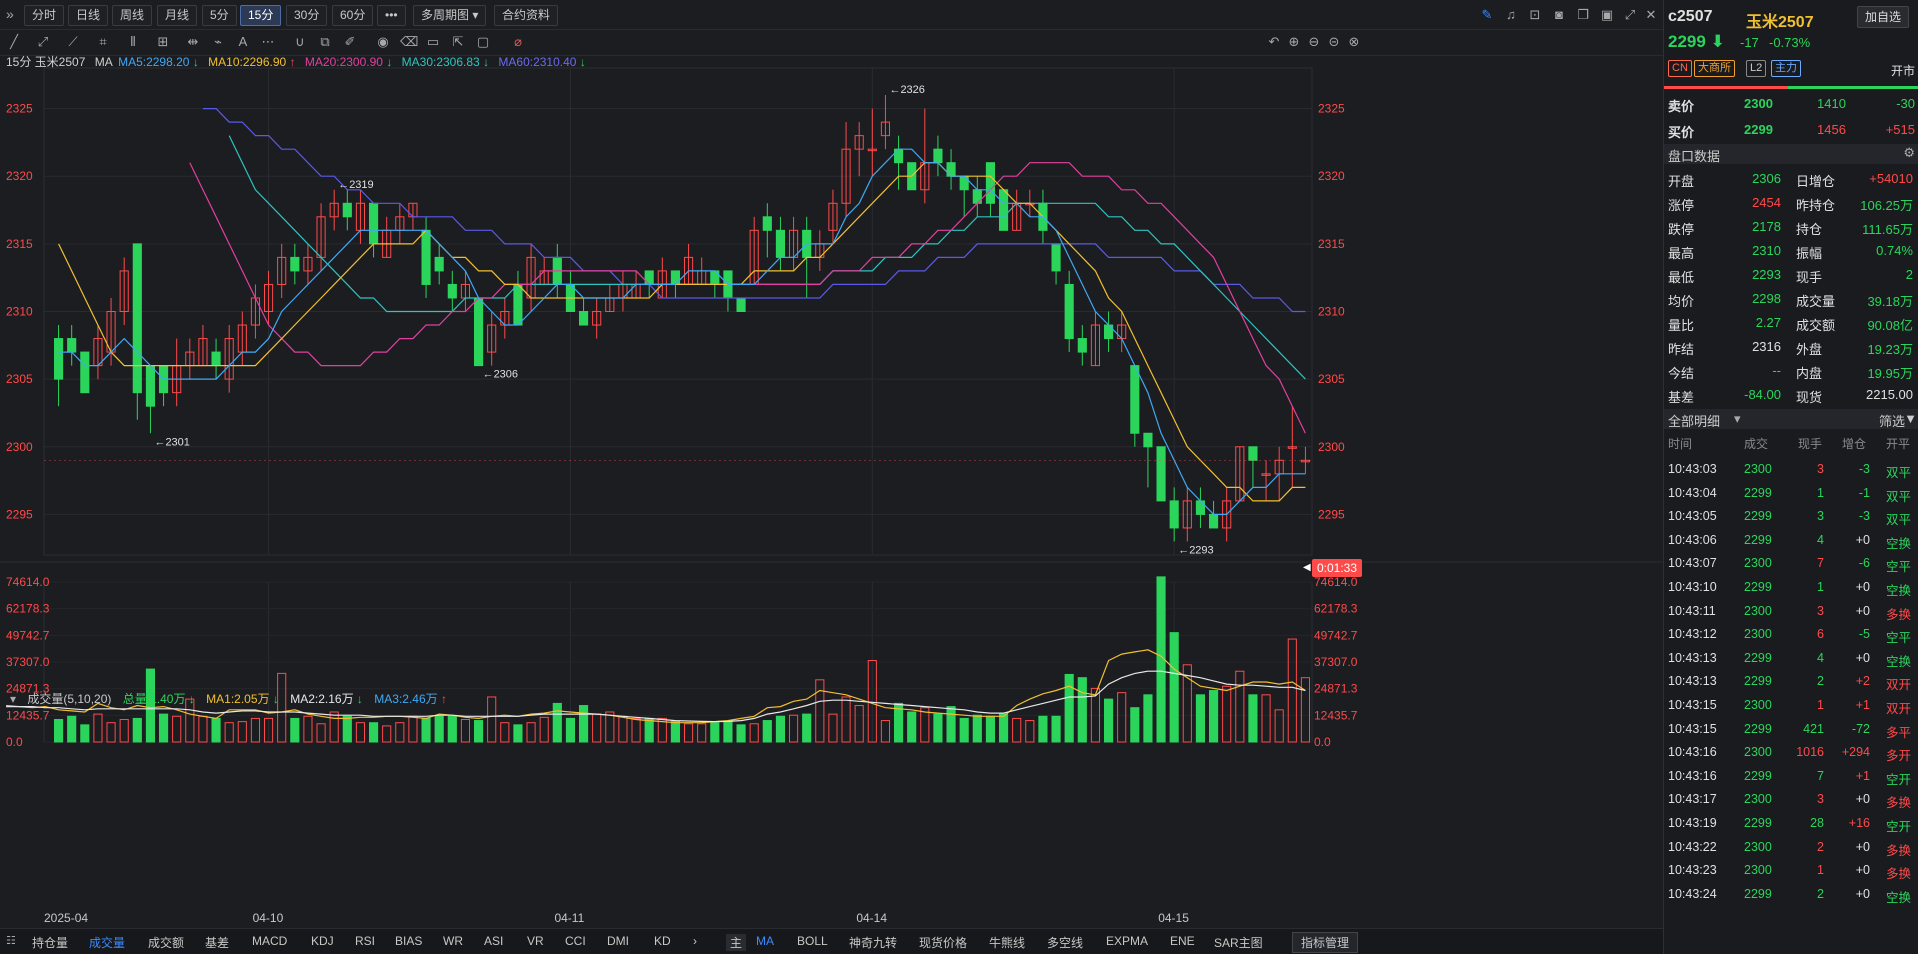  I want to click on overlay-tab: 神奇九转, so click(873, 942).